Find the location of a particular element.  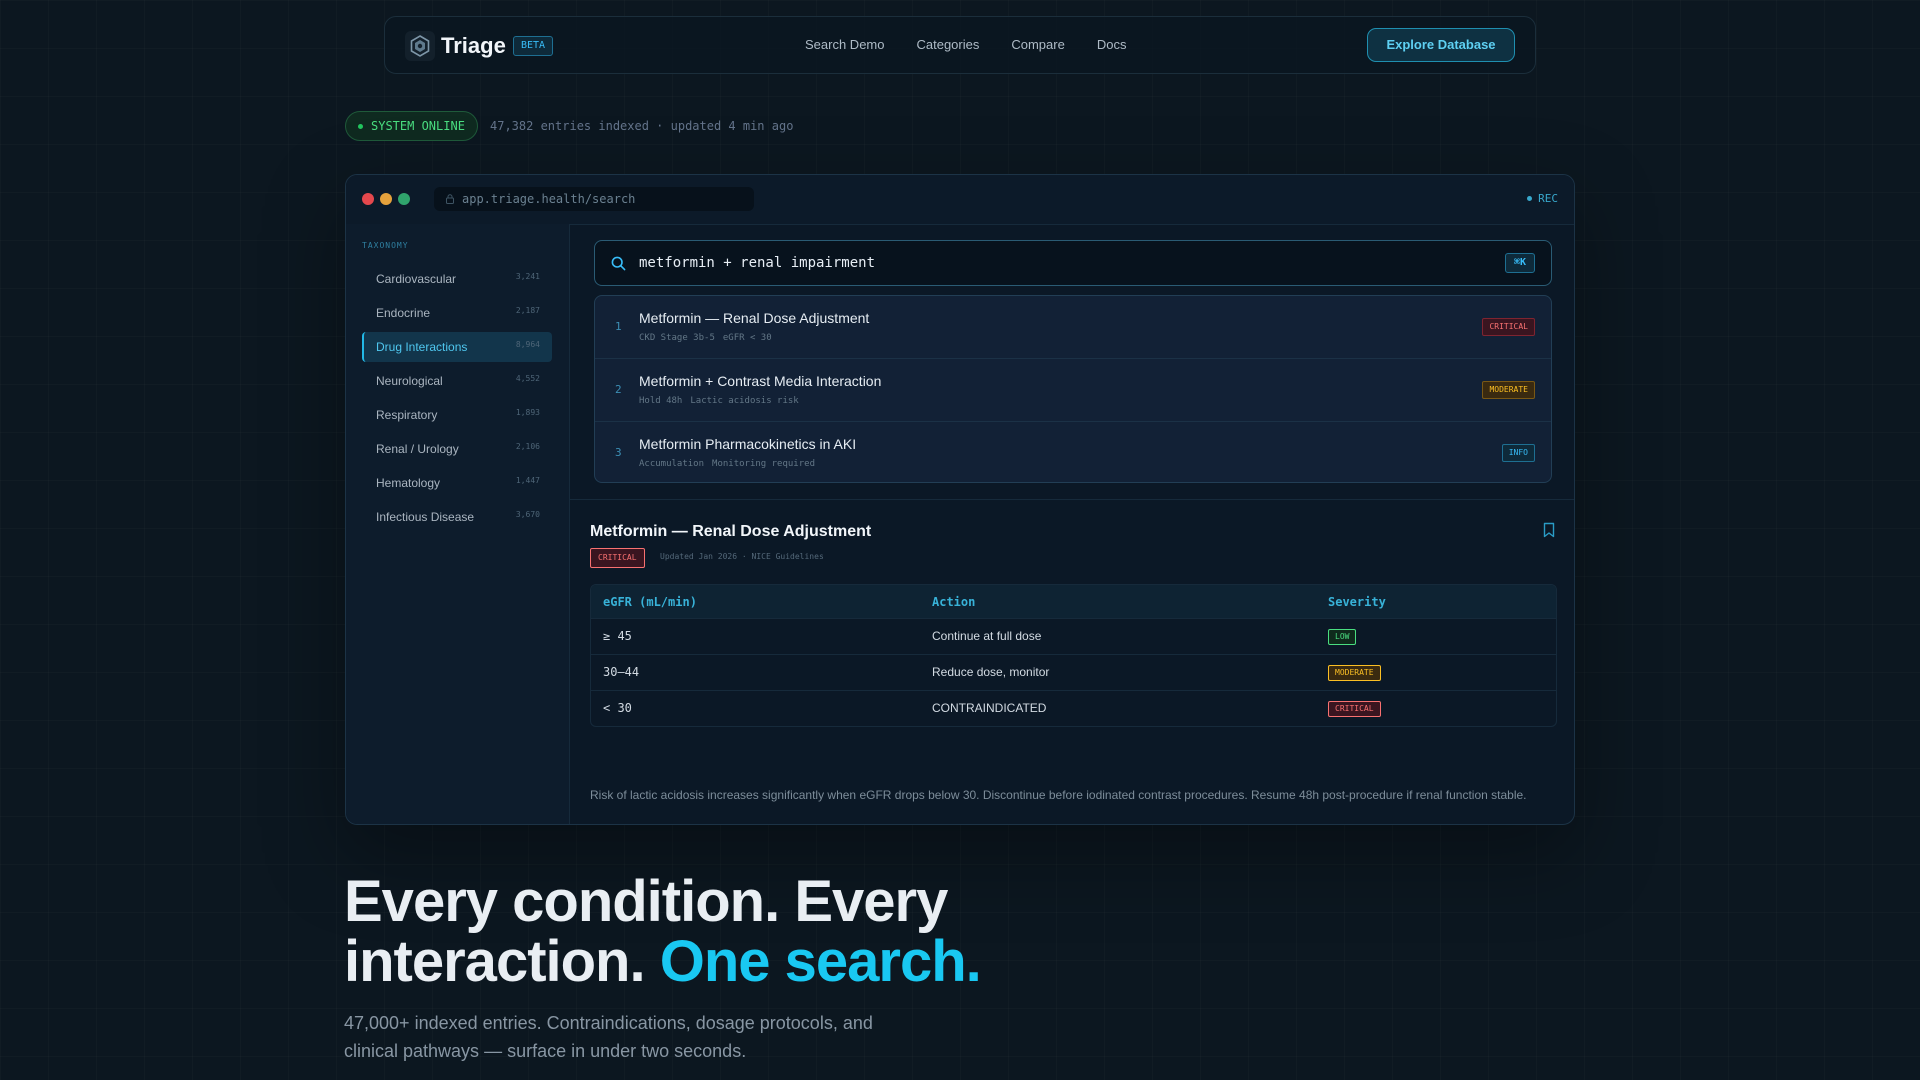

hero-line-2: interaction. One search. is located at coordinates (663, 961).